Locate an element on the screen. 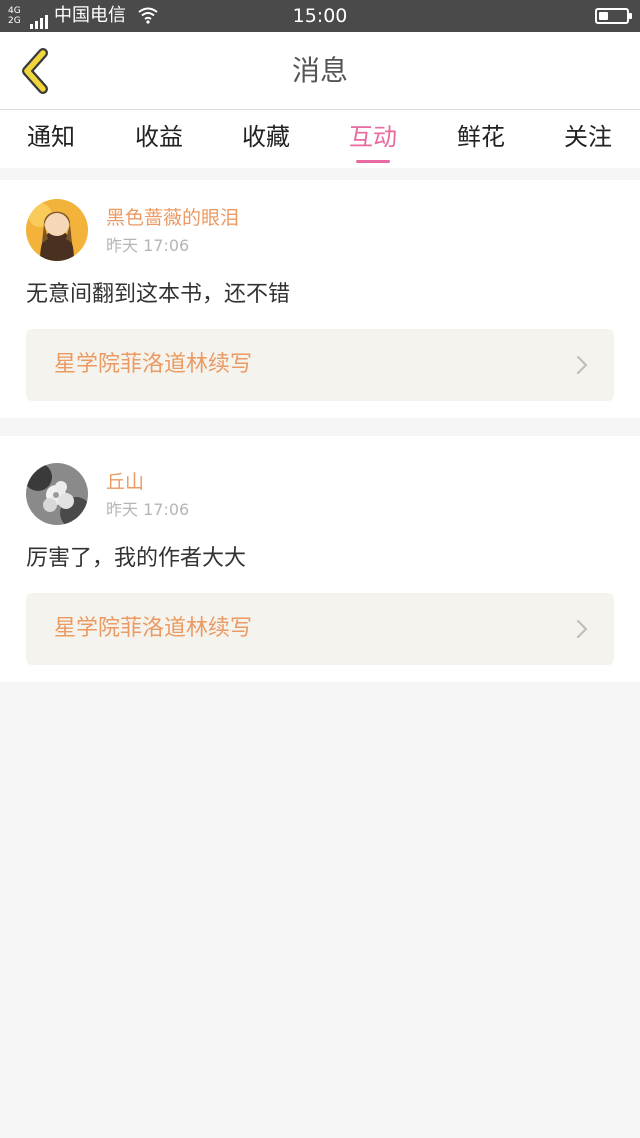 The width and height of the screenshot is (640, 1138). tab-label: 鲜花 is located at coordinates (481, 137).